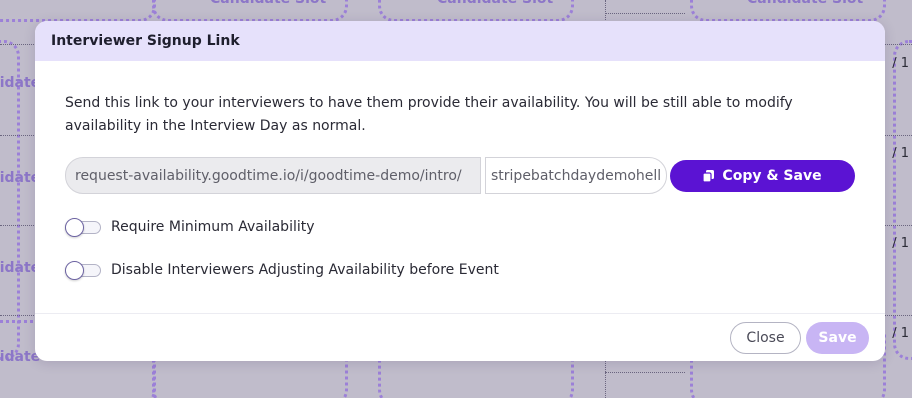 The image size is (912, 398). What do you see at coordinates (145, 41) in the screenshot?
I see `dialog-title: Interviewer Signup Link` at bounding box center [145, 41].